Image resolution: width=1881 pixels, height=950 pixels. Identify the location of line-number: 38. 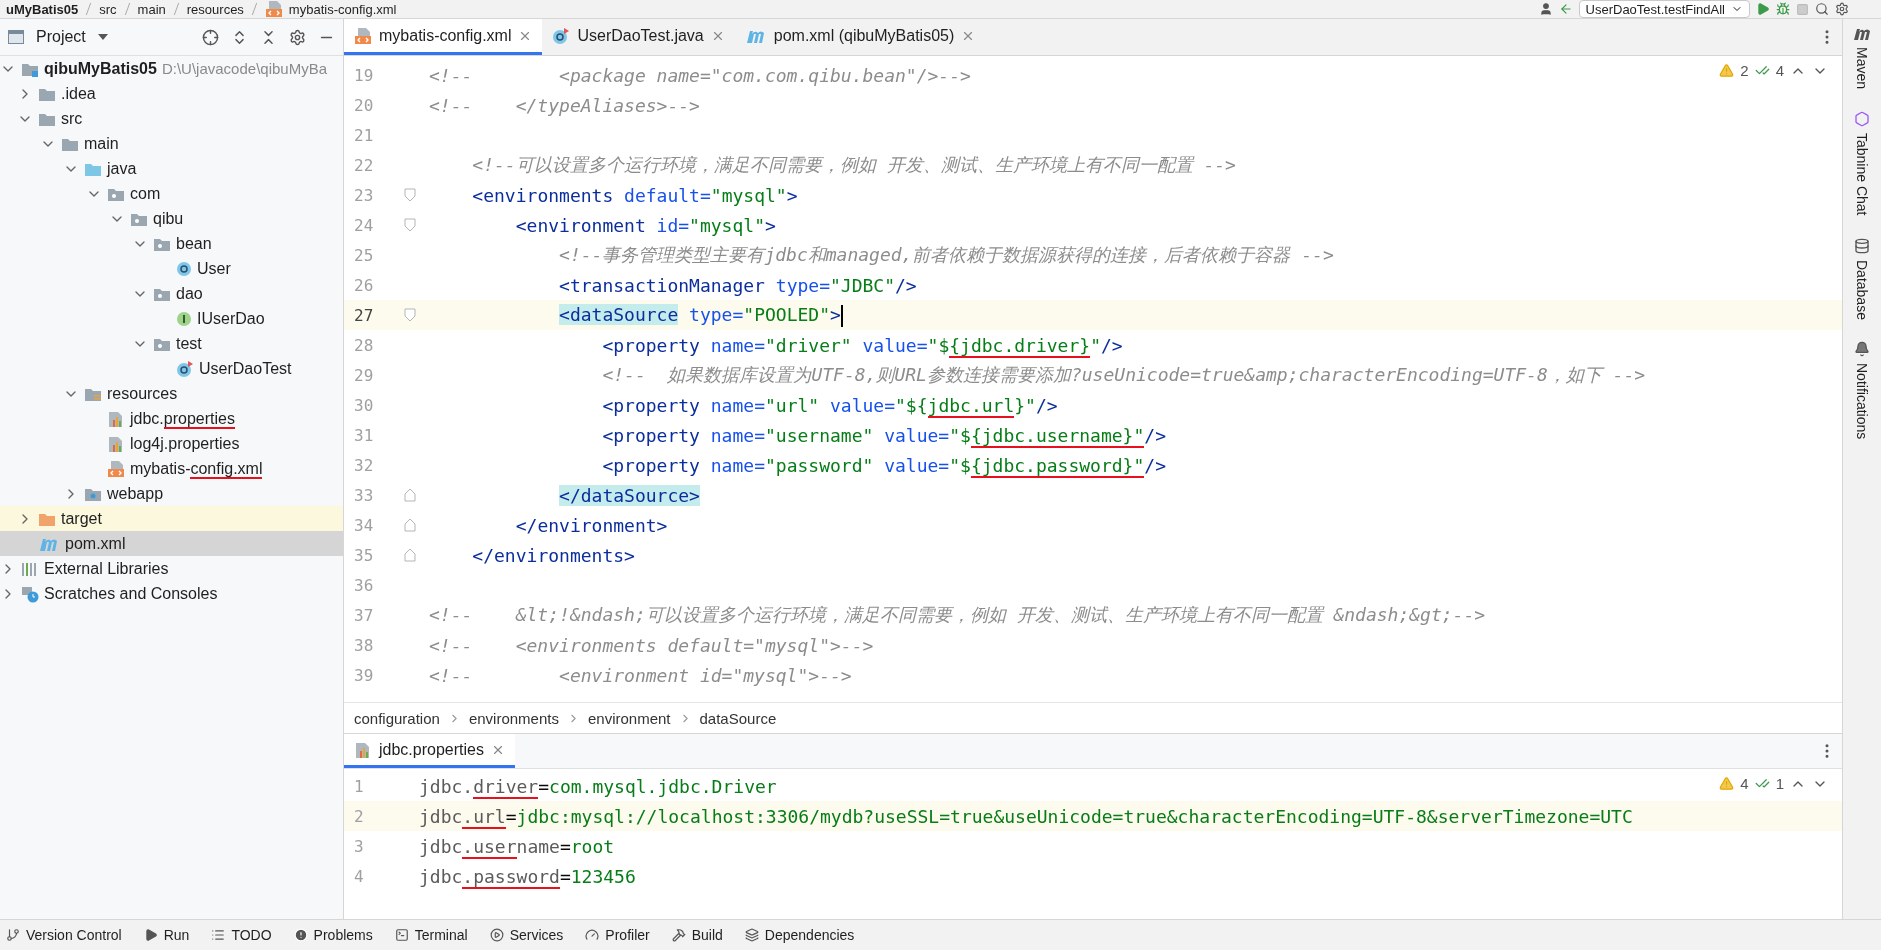
(364, 645).